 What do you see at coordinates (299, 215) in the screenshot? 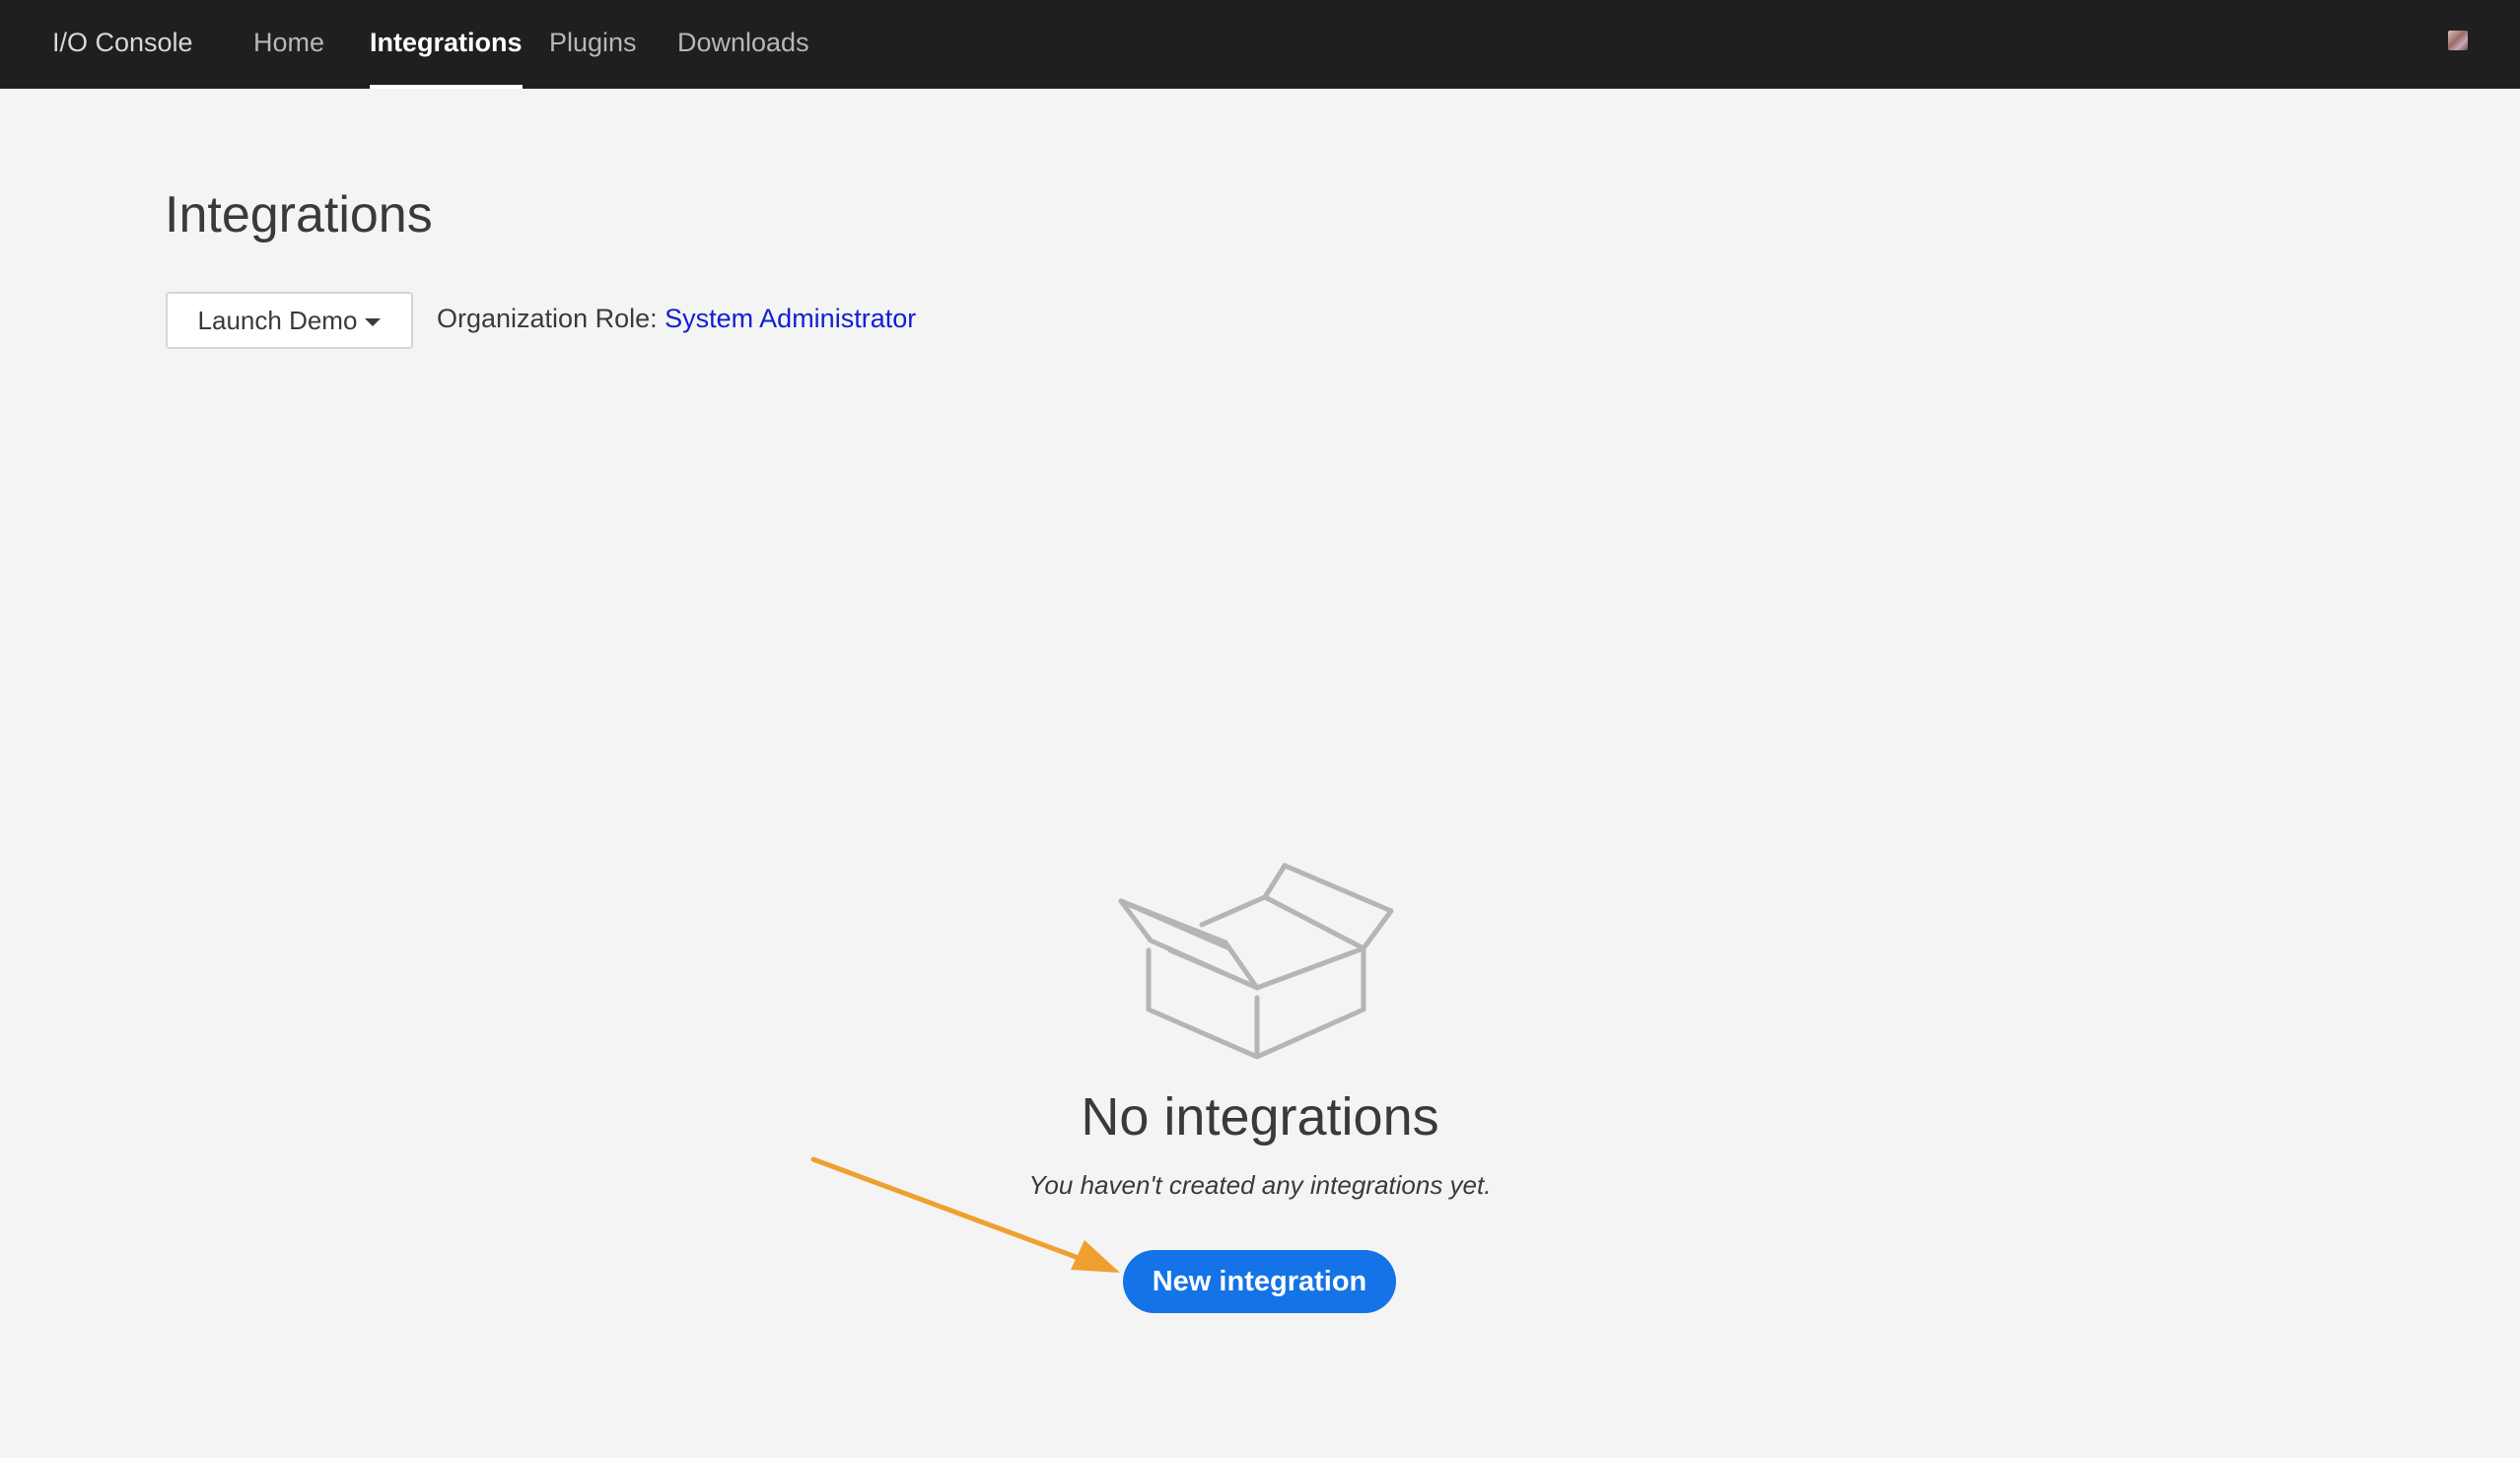
I see `page-title: Integrations` at bounding box center [299, 215].